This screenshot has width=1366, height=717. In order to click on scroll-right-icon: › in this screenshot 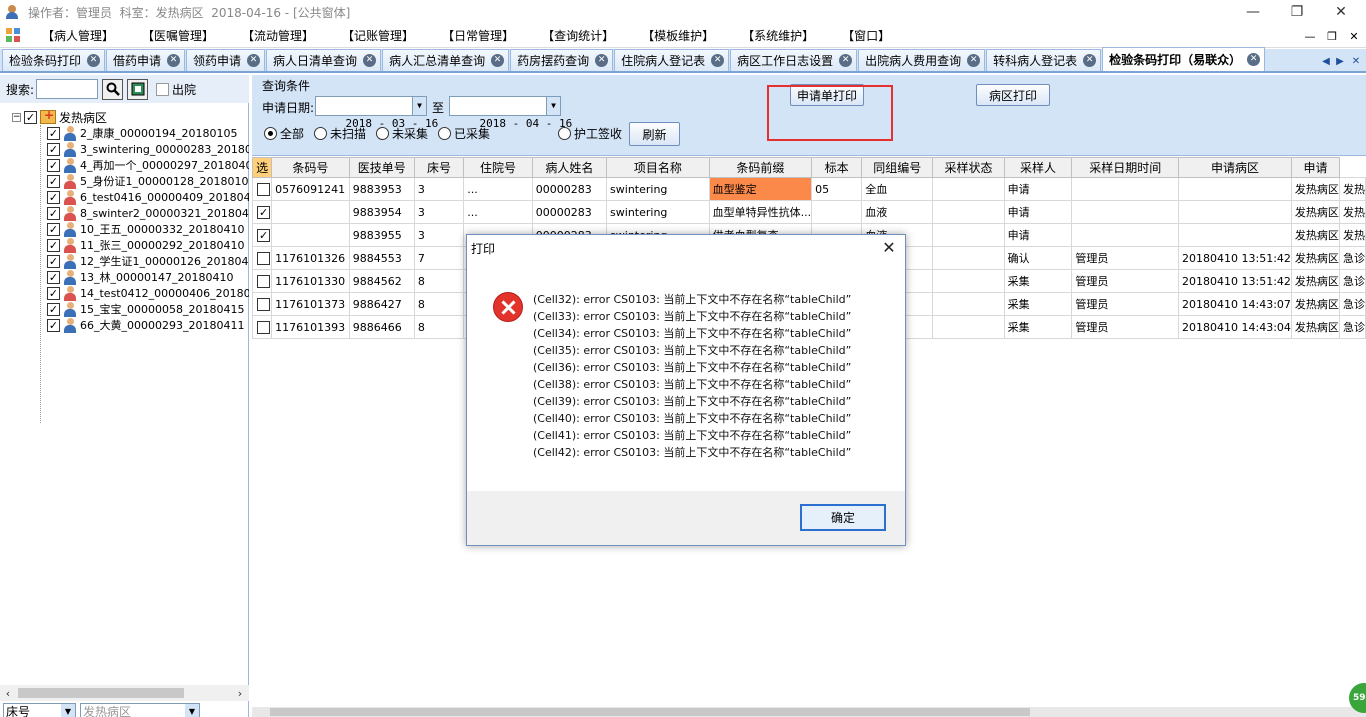, I will do `click(240, 693)`.